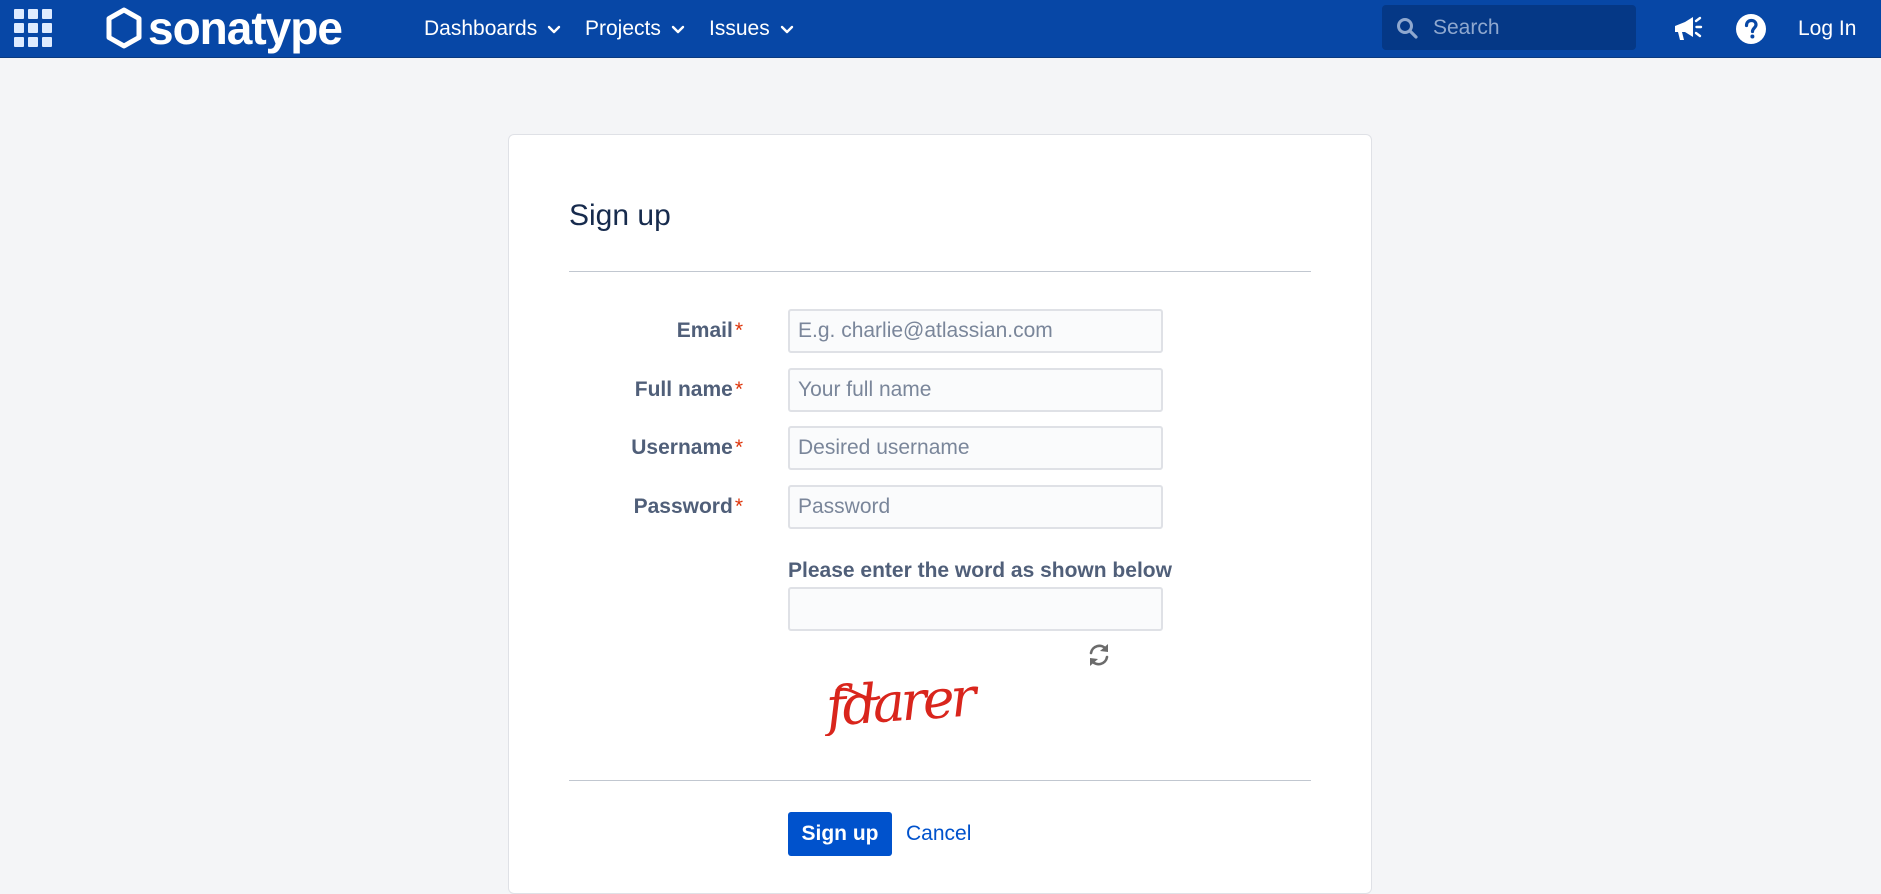 The image size is (1881, 894). I want to click on email-label: Email *, so click(710, 331).